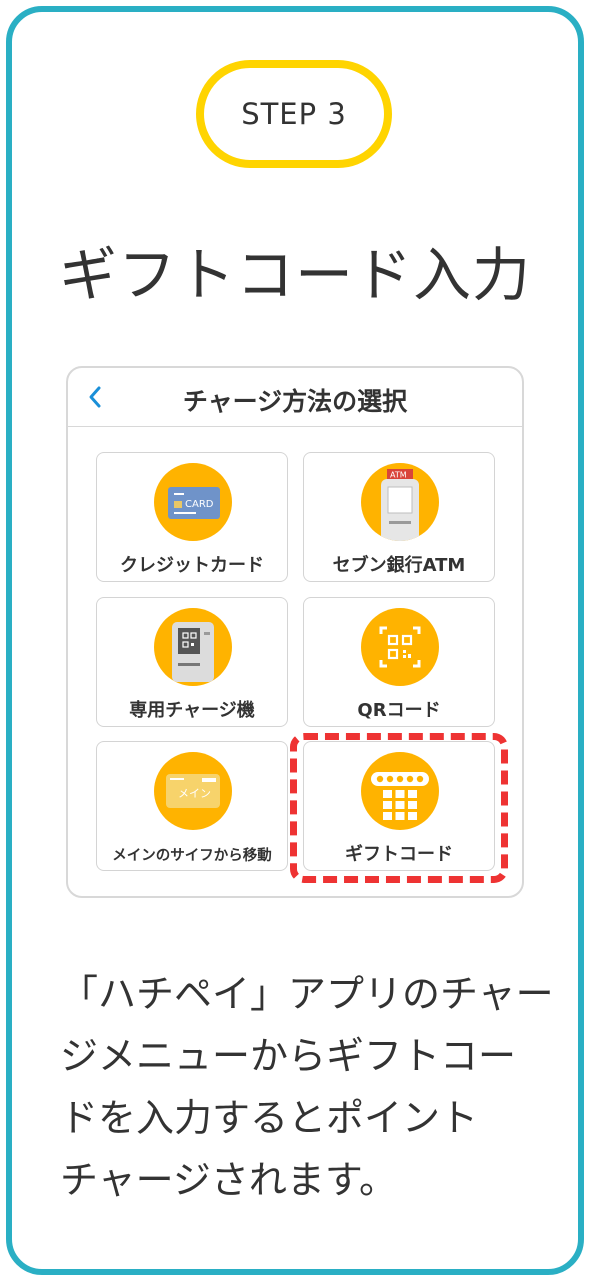 This screenshot has width=590, height=1280. Describe the element at coordinates (399, 710) in the screenshot. I see `tile-label: QRコード` at that location.